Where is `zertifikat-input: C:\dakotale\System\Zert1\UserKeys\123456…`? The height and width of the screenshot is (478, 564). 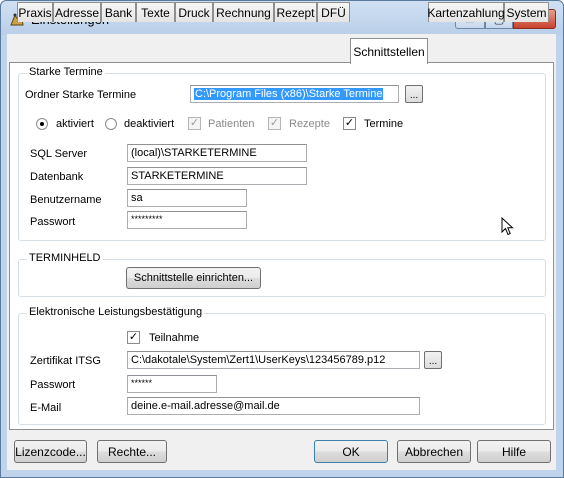 zertifikat-input: C:\dakotale\System\Zert1\UserKeys\123456… is located at coordinates (273, 360).